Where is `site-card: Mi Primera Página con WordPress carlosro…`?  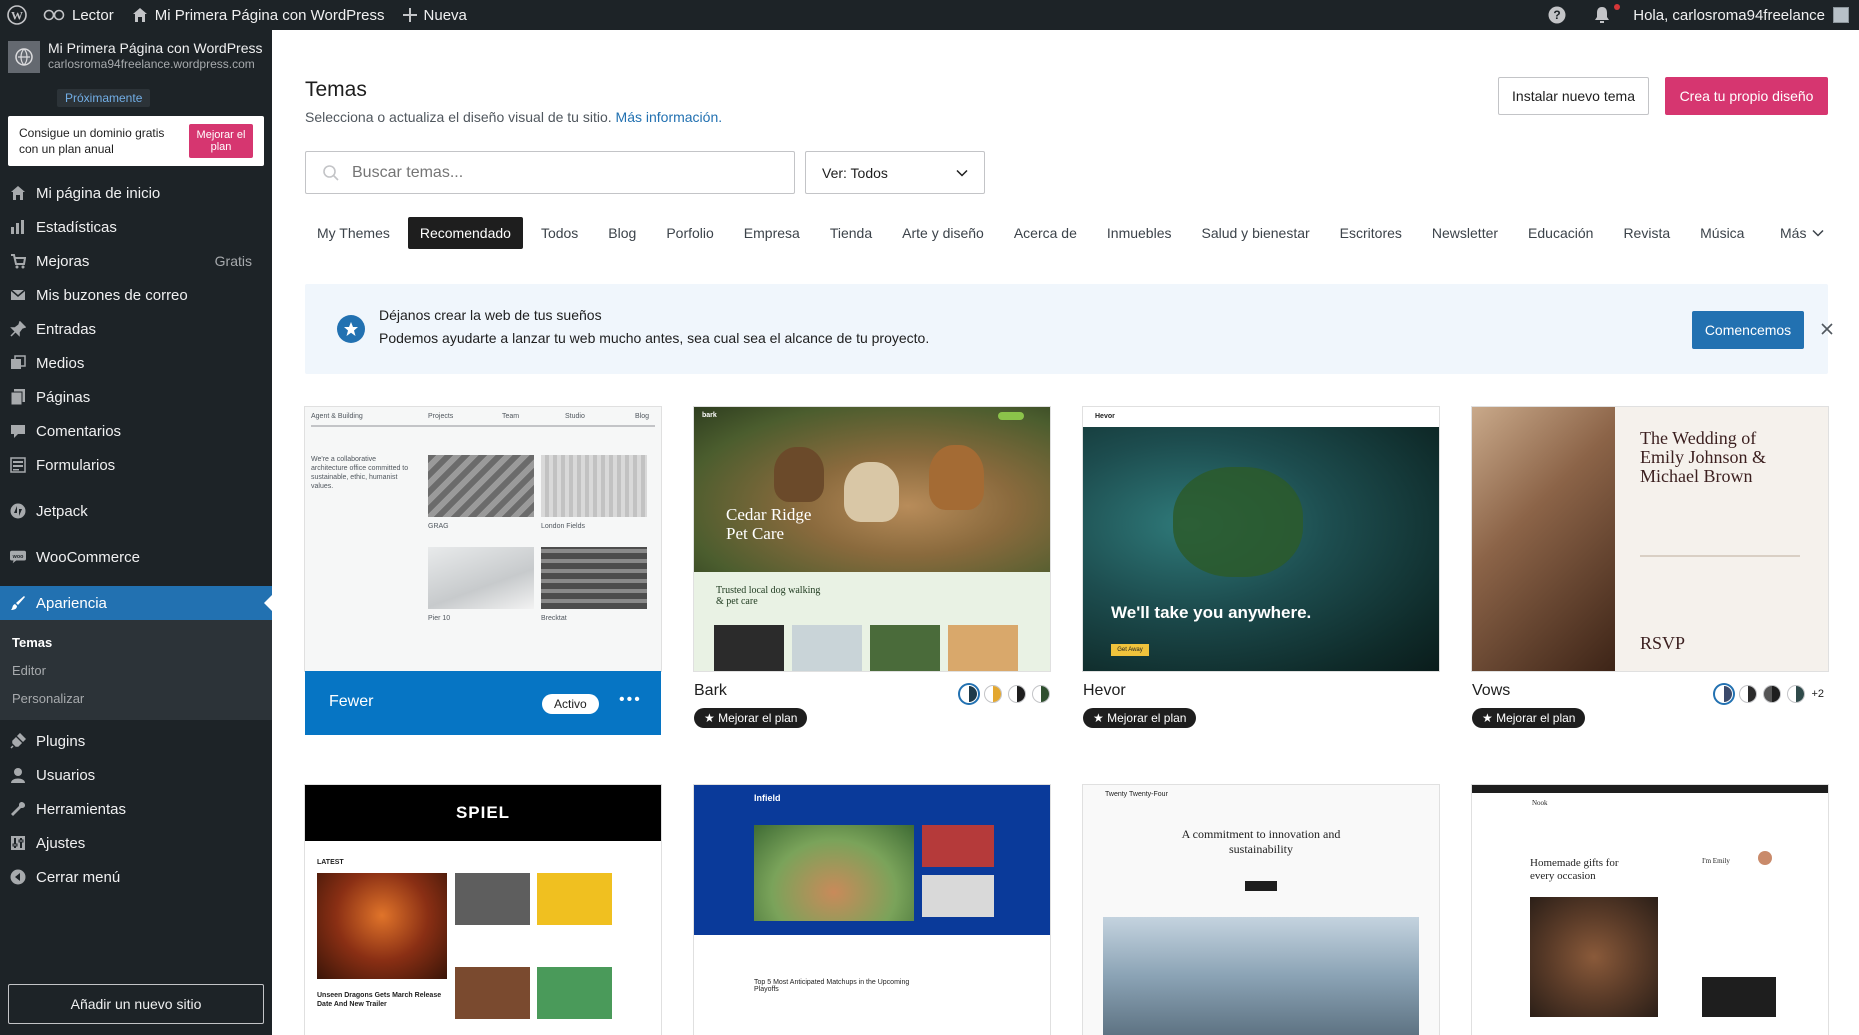 site-card: Mi Primera Página con WordPress carlosro… is located at coordinates (138, 74).